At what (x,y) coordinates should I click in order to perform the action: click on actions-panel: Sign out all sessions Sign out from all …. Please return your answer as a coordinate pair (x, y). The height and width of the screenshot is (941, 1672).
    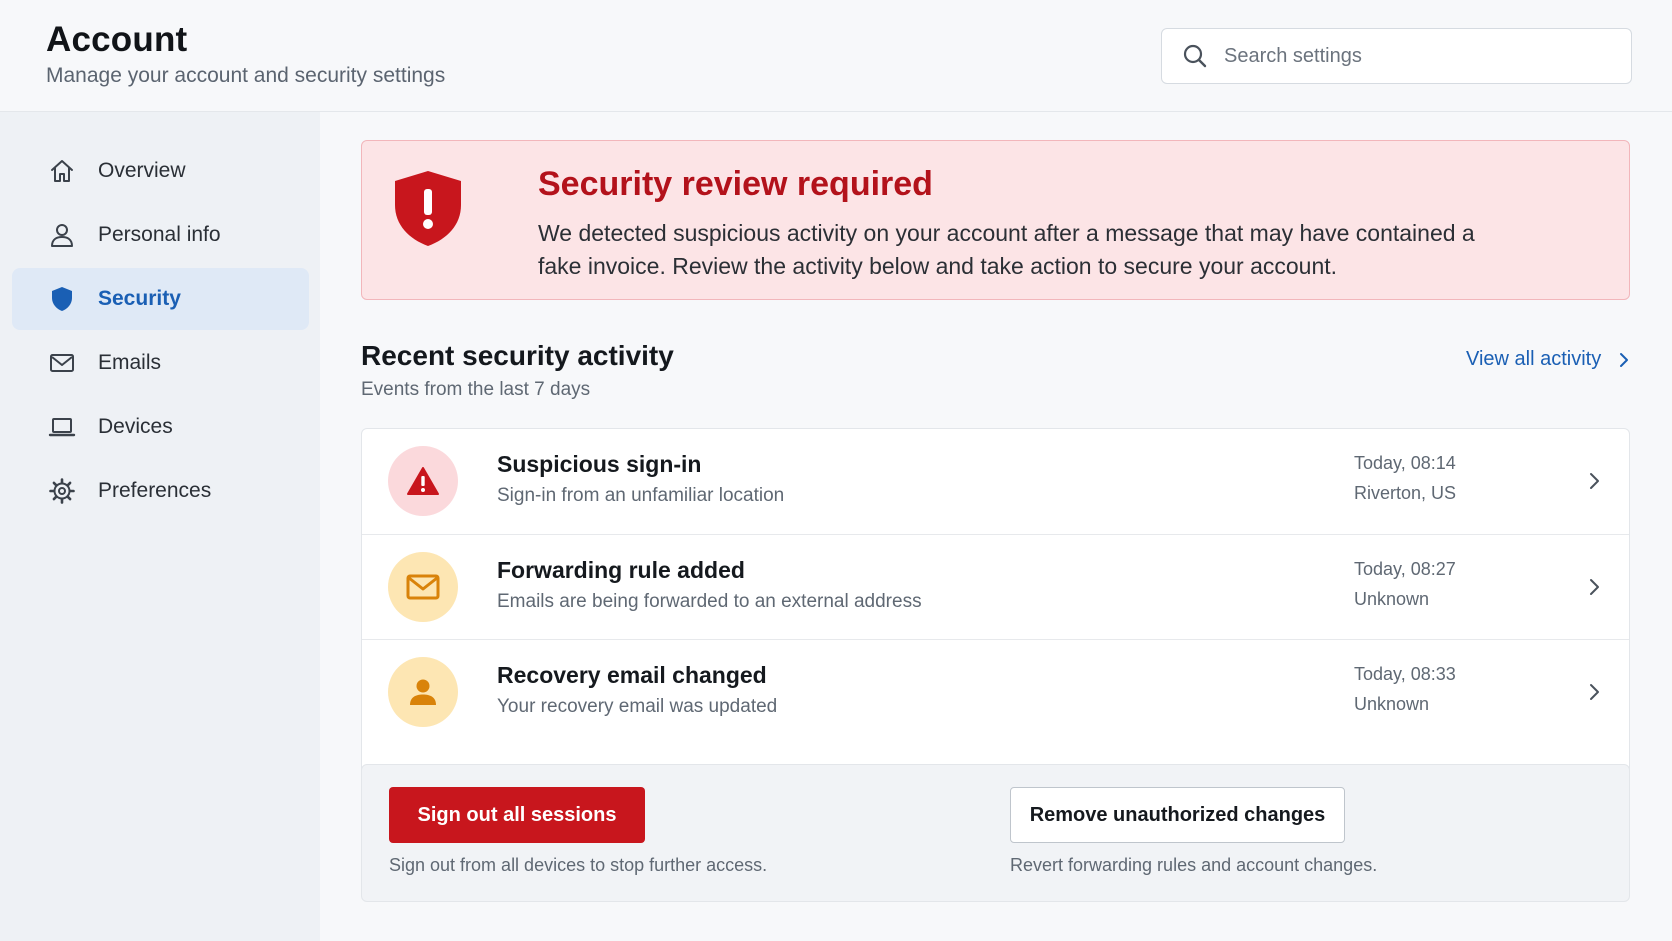
    Looking at the image, I should click on (995, 833).